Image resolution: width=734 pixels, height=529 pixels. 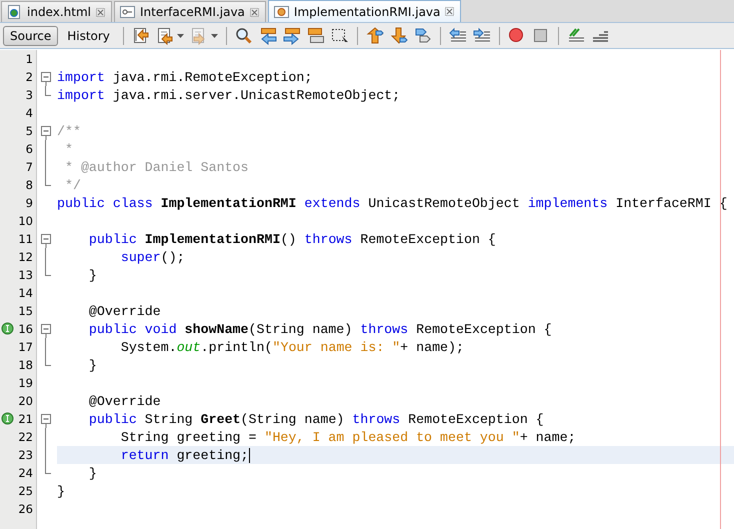 What do you see at coordinates (399, 35) in the screenshot?
I see `down-arrow-icon` at bounding box center [399, 35].